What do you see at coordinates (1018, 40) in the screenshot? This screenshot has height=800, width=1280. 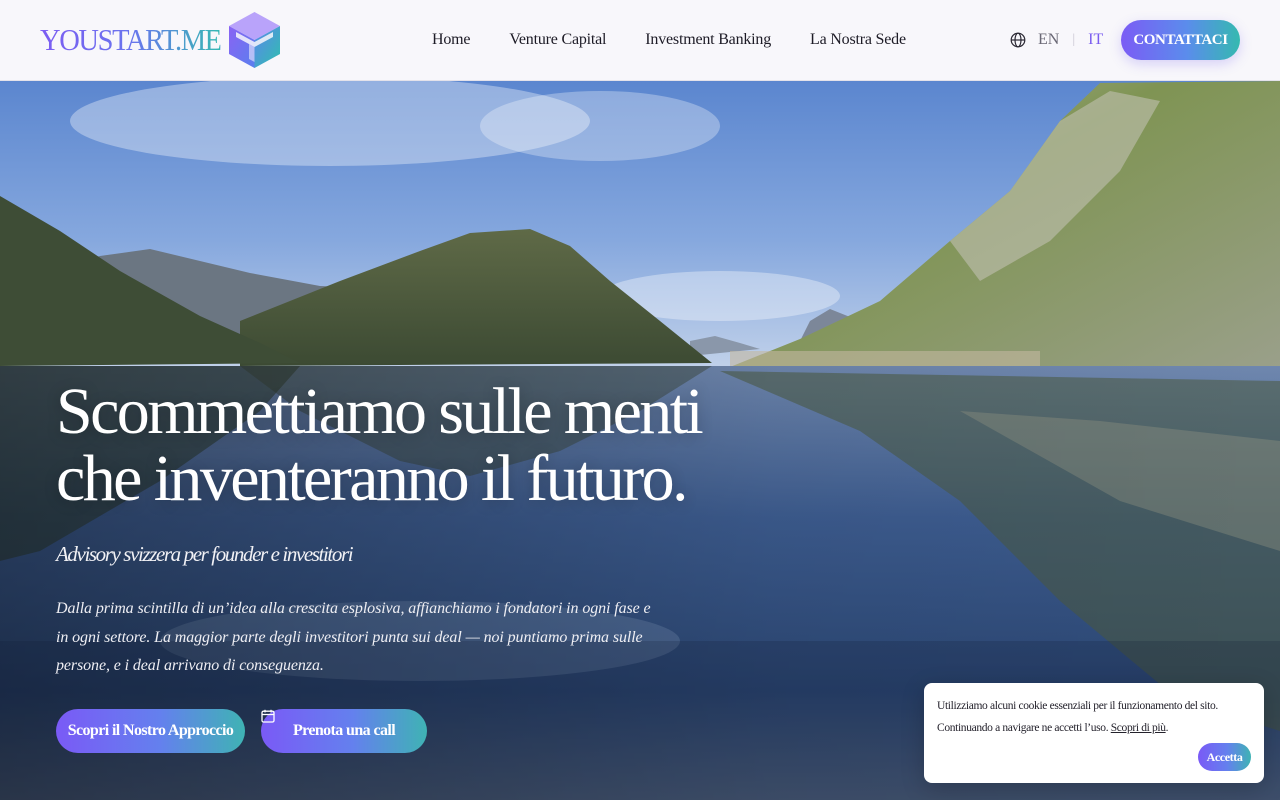 I see `globe-icon` at bounding box center [1018, 40].